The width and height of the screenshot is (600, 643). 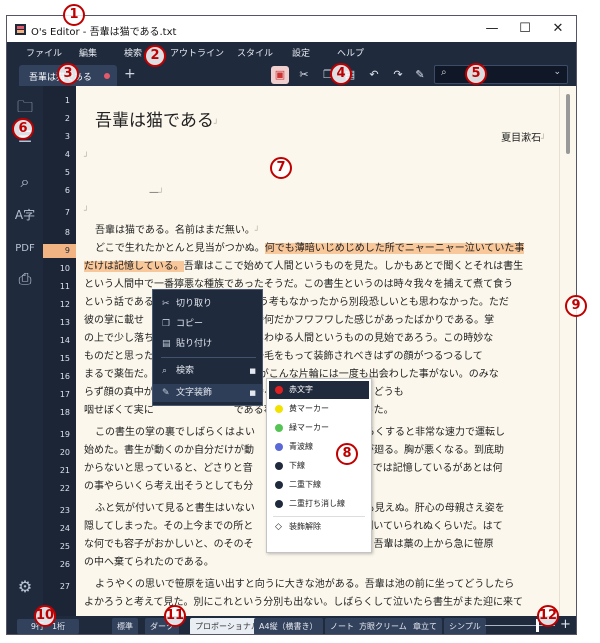 I want to click on annotation-badge: 1, so click(x=74, y=15).